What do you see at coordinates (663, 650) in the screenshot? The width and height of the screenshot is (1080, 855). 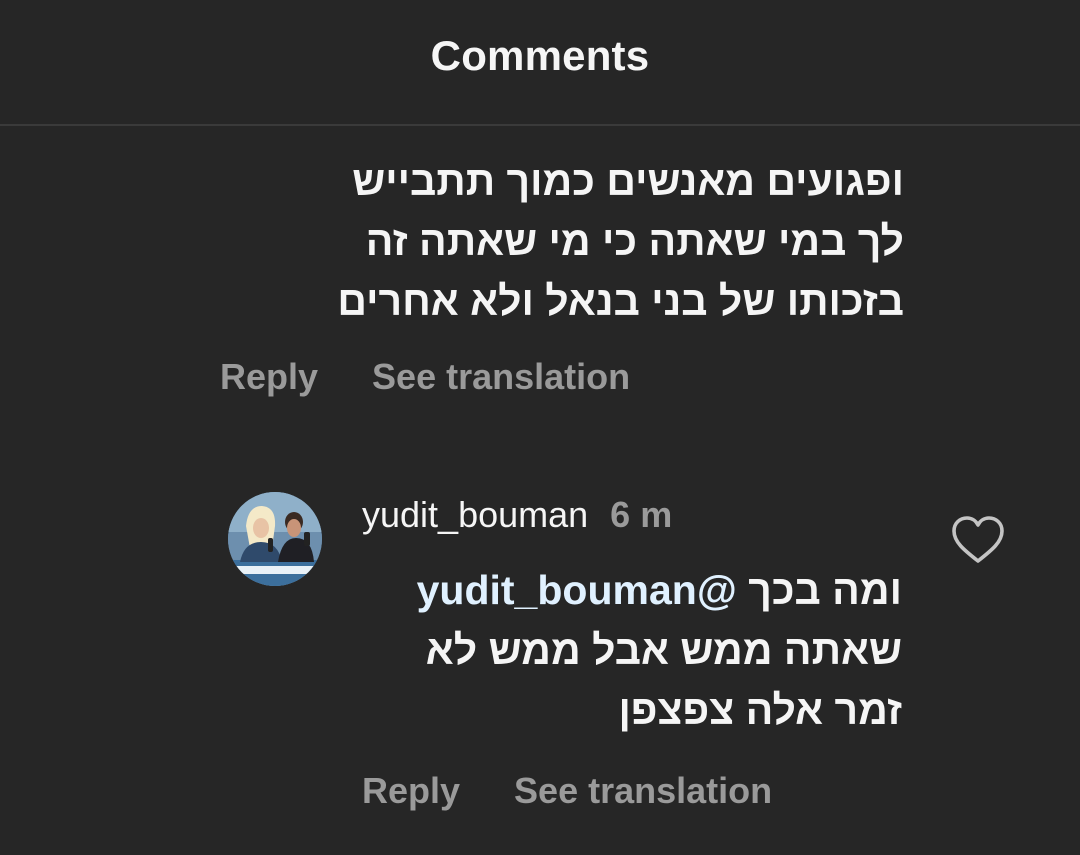 I see `comment-line: שאתה ממש אבל ממש לא` at bounding box center [663, 650].